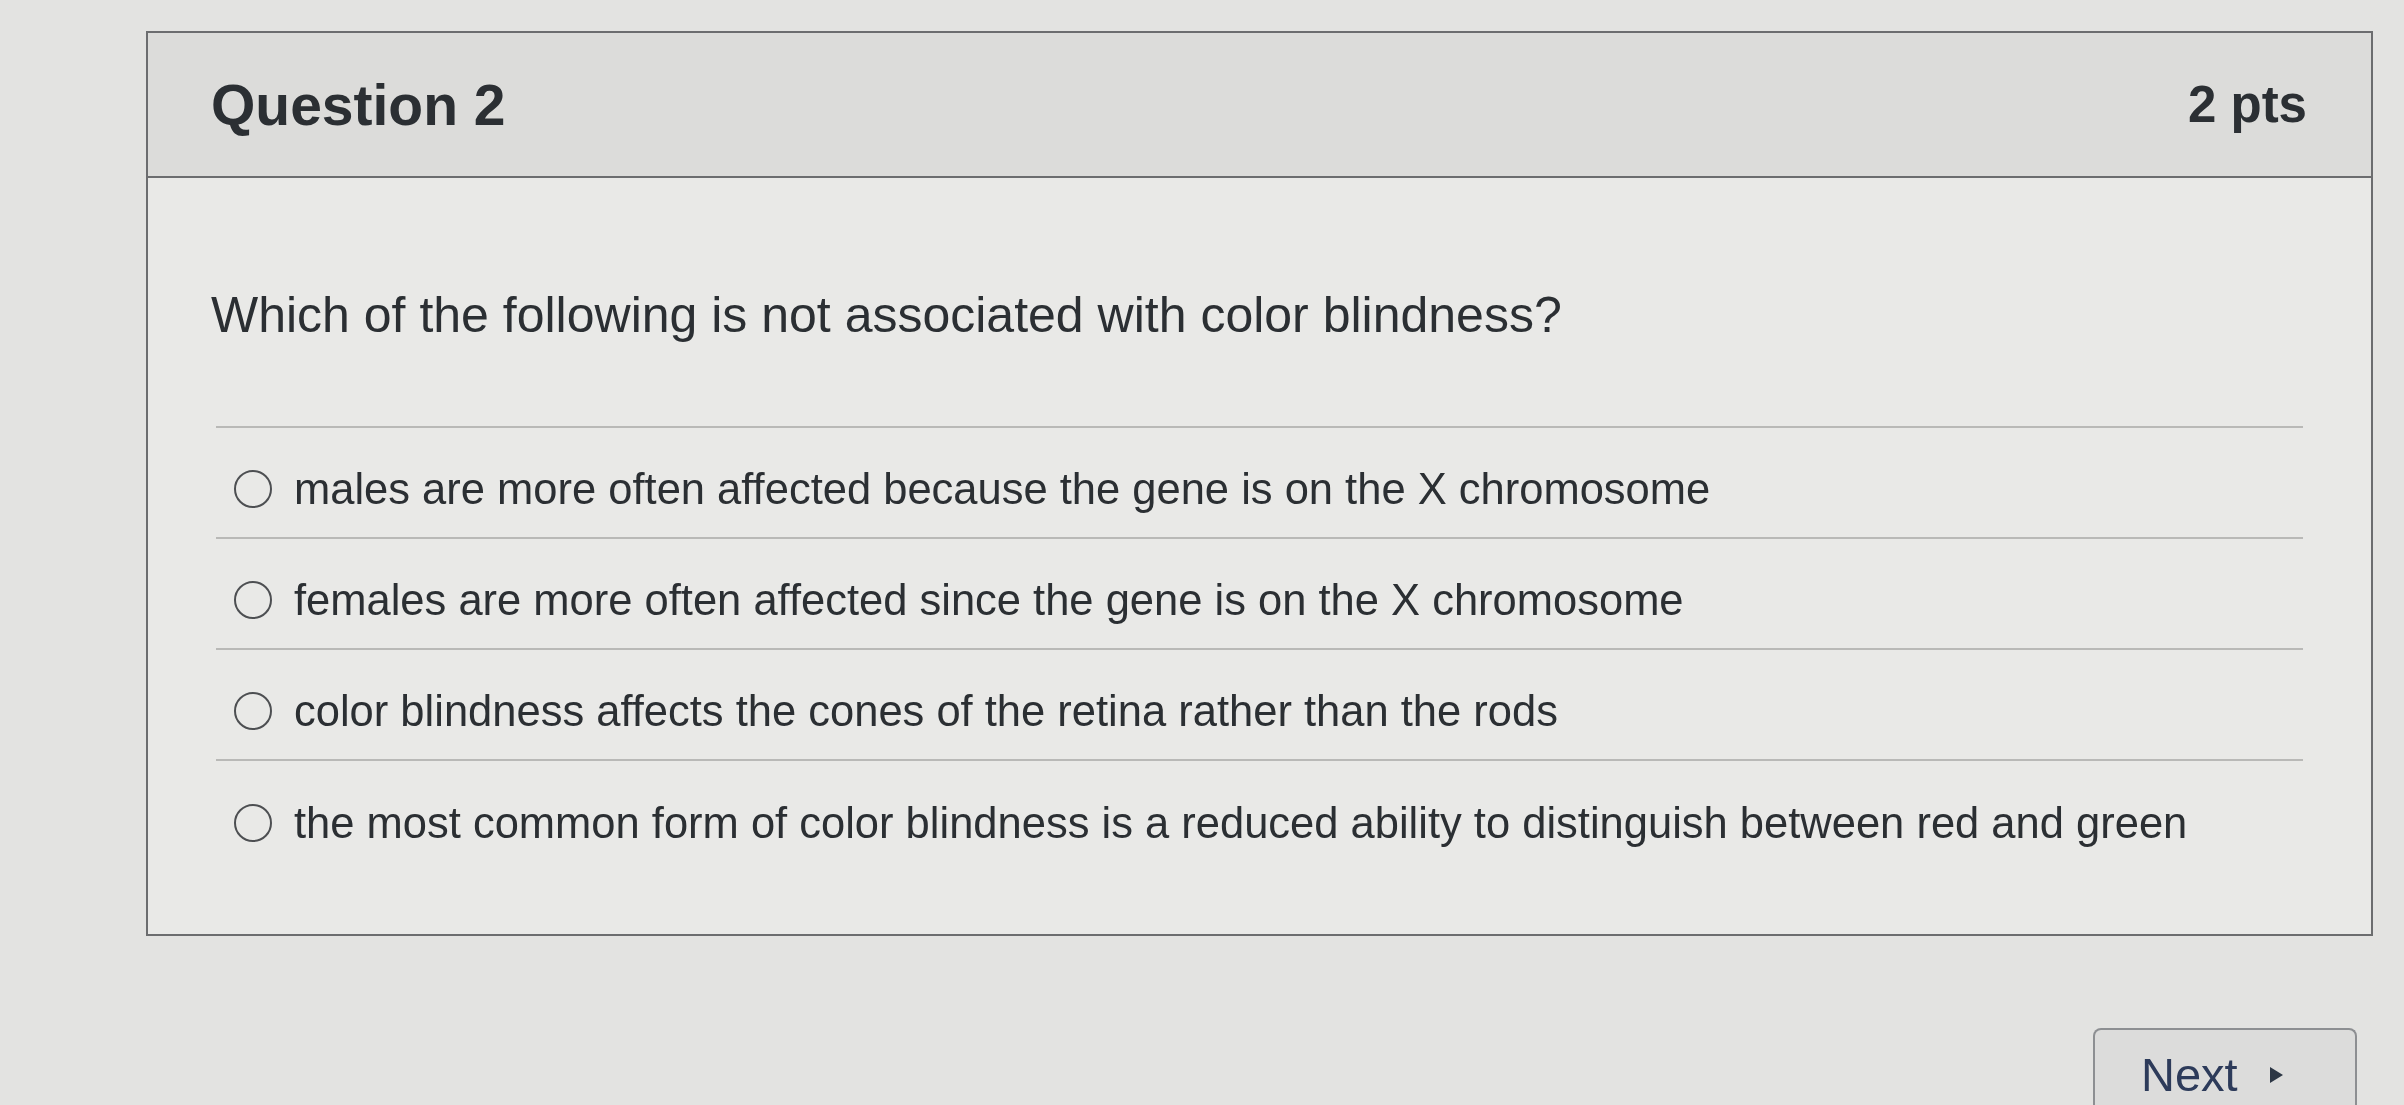 Image resolution: width=2404 pixels, height=1105 pixels. Describe the element at coordinates (989, 599) in the screenshot. I see `answer-label: females are more often affected since the gene is on the X chromosome` at that location.